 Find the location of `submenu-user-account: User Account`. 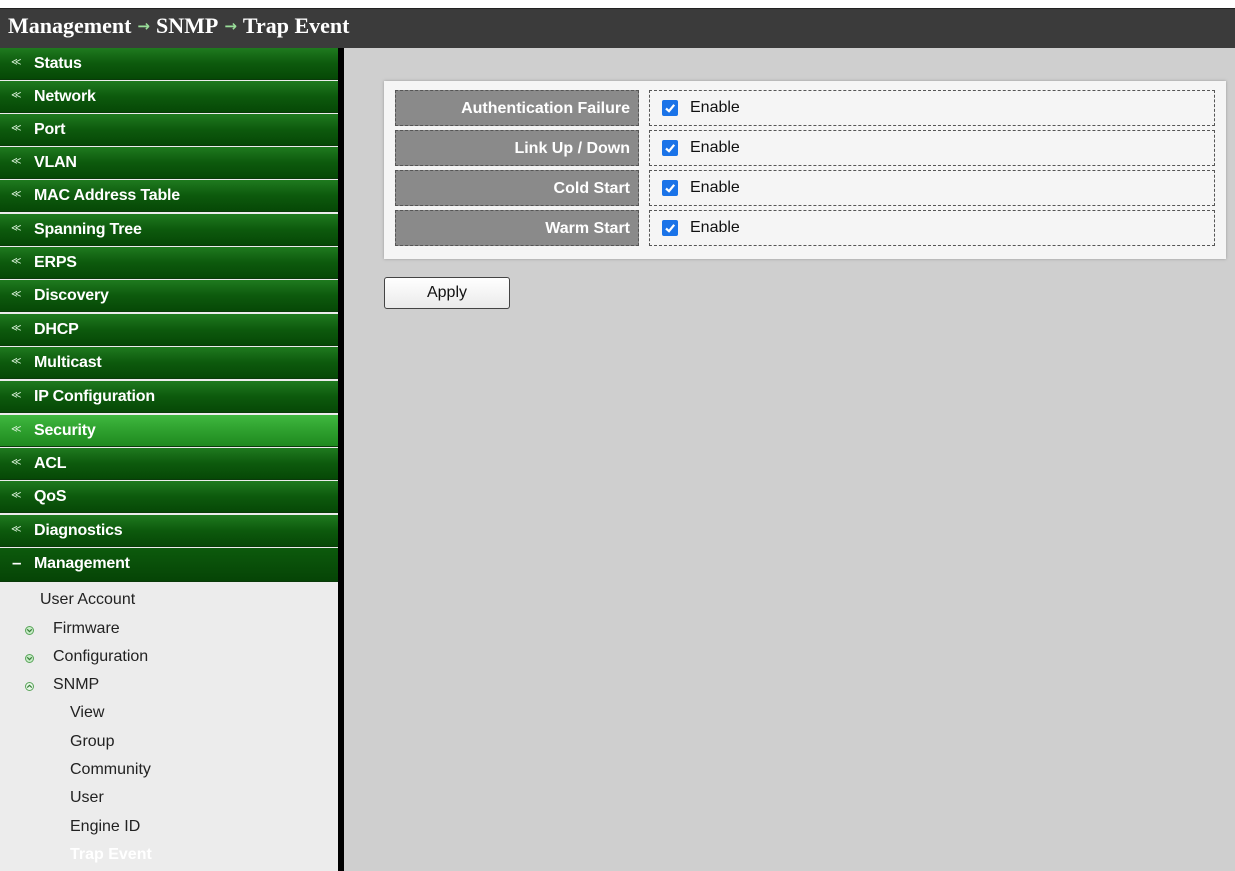

submenu-user-account: User Account is located at coordinates (87, 600).